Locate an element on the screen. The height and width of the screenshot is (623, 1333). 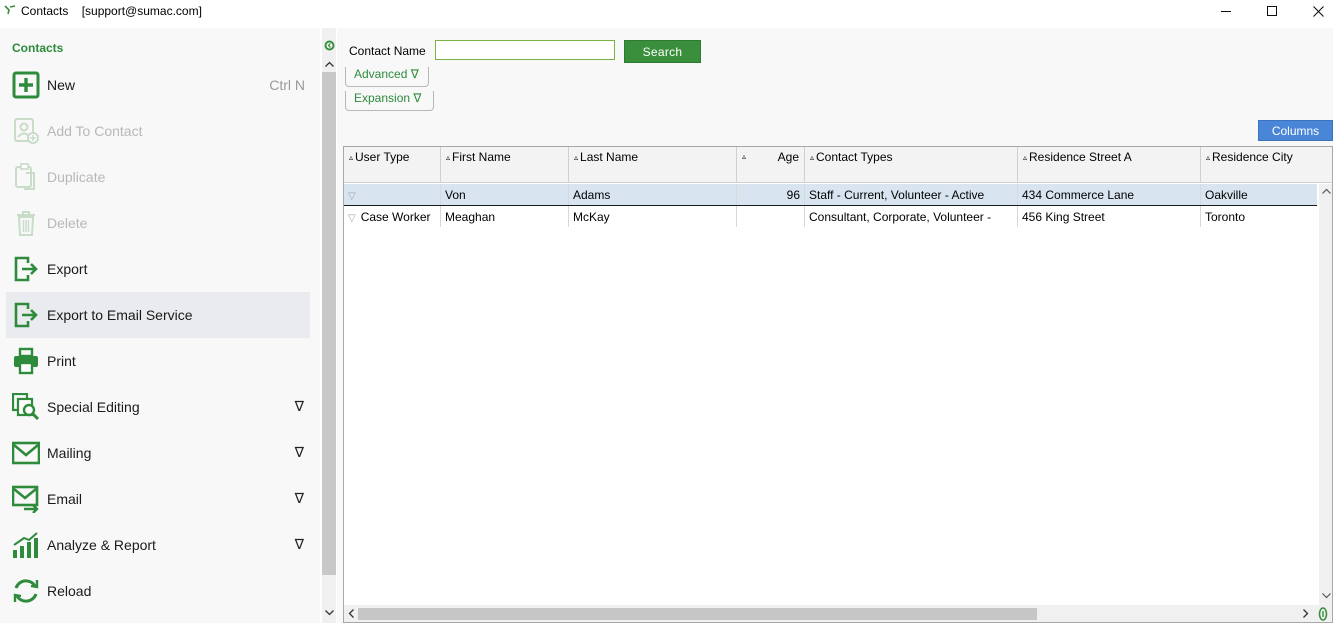
chevron-up-icon is located at coordinates (329, 64).